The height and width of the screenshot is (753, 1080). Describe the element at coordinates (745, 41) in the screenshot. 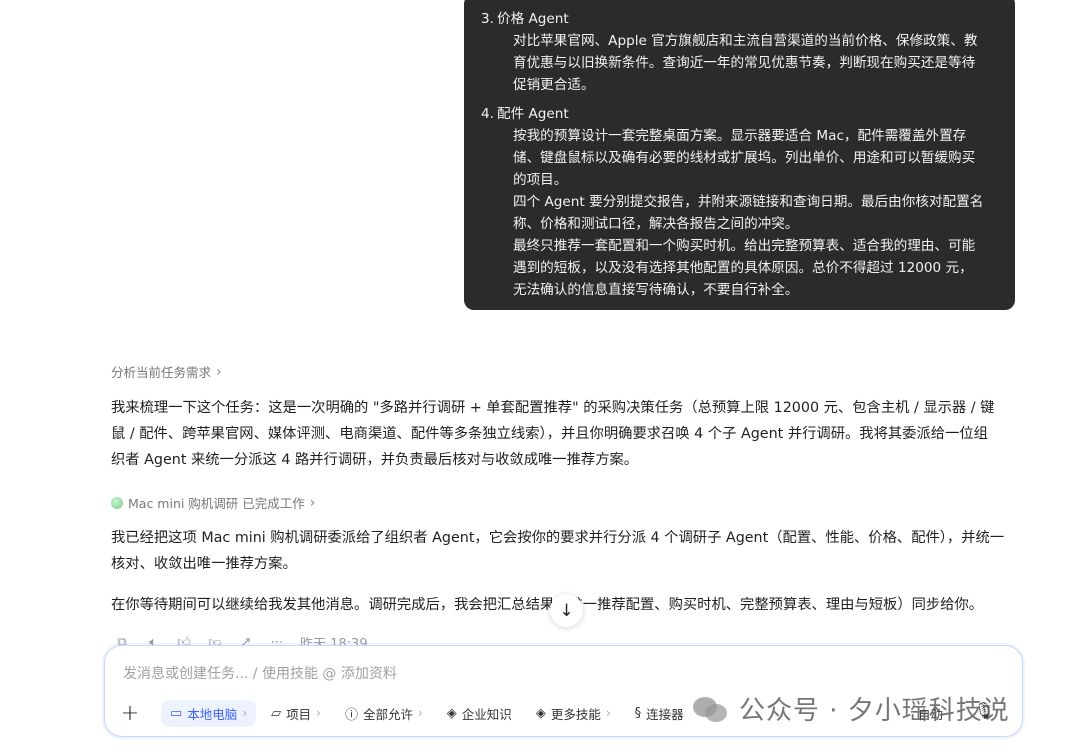

I see `text-line: 对比苹果官网、Apple 官方旗舰店和主流自营渠道的当前价格、保修政策、教` at that location.